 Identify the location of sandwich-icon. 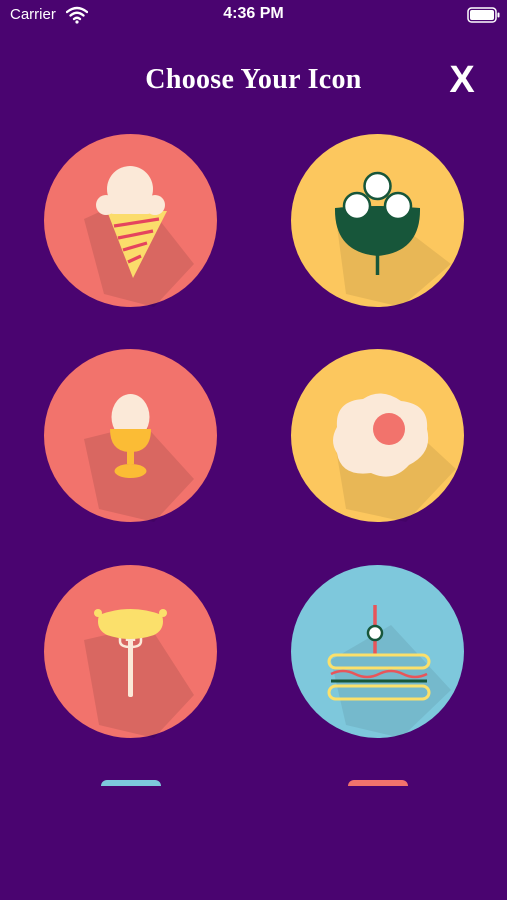
(377, 651).